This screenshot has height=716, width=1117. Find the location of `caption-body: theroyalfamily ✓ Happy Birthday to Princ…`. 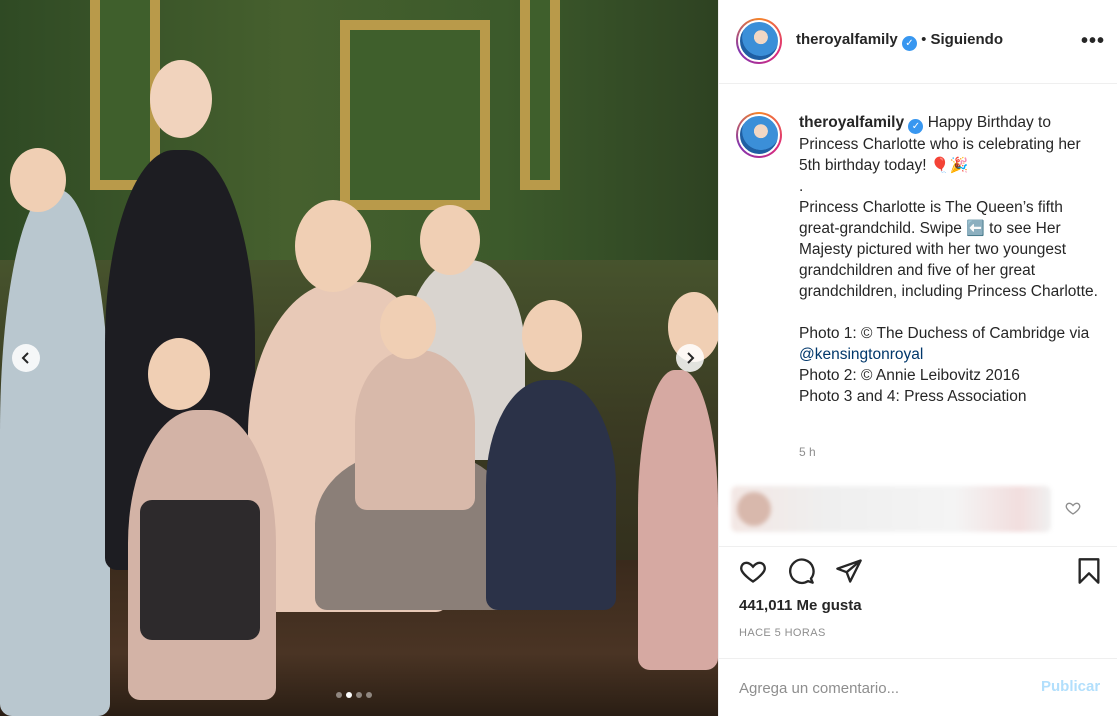

caption-body: theroyalfamily ✓ Happy Birthday to Princ… is located at coordinates (949, 259).